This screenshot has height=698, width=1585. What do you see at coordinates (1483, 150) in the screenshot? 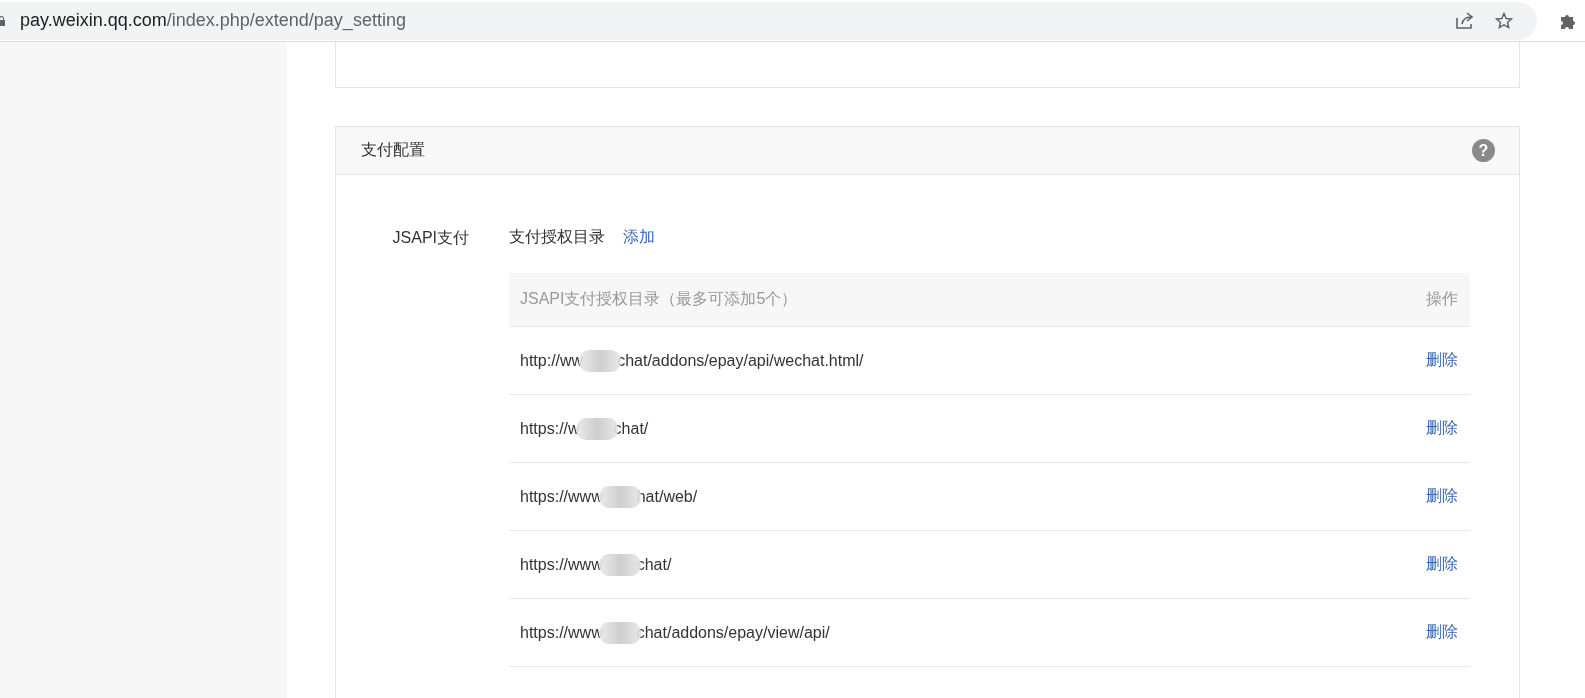
I see `help-icon: ?` at bounding box center [1483, 150].